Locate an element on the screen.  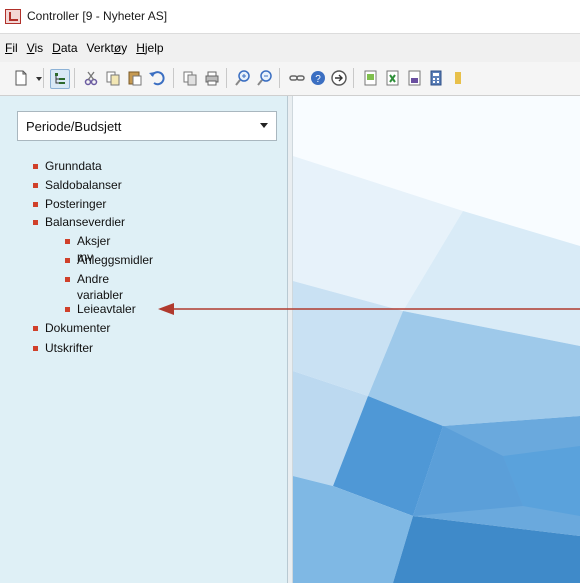
new-document-icon is located at coordinates (21, 78).